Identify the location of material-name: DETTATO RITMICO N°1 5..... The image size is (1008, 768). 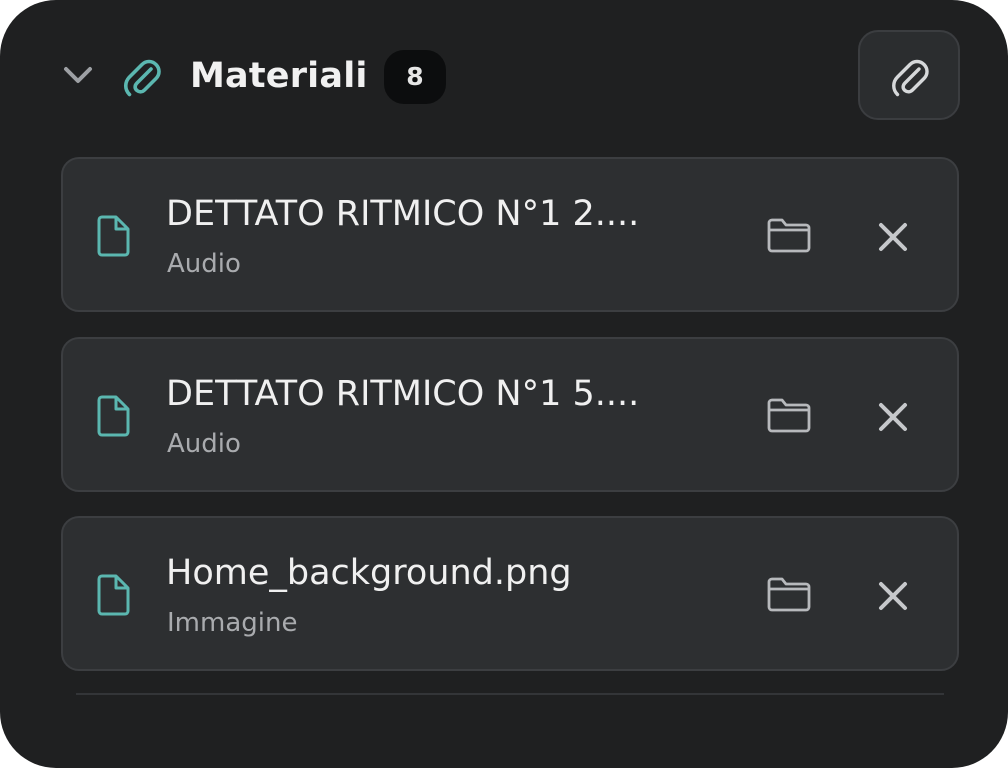
(403, 394).